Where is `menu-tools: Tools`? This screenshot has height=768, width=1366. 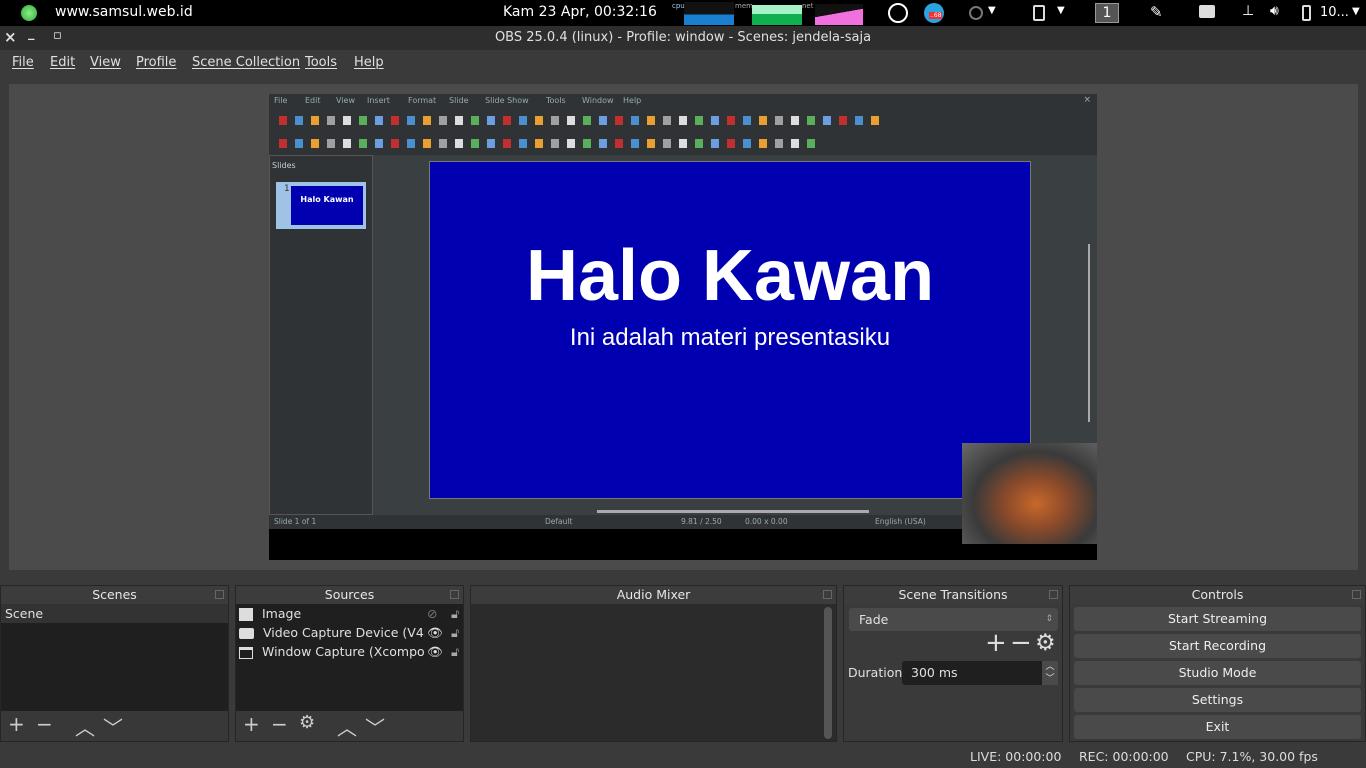 menu-tools: Tools is located at coordinates (321, 62).